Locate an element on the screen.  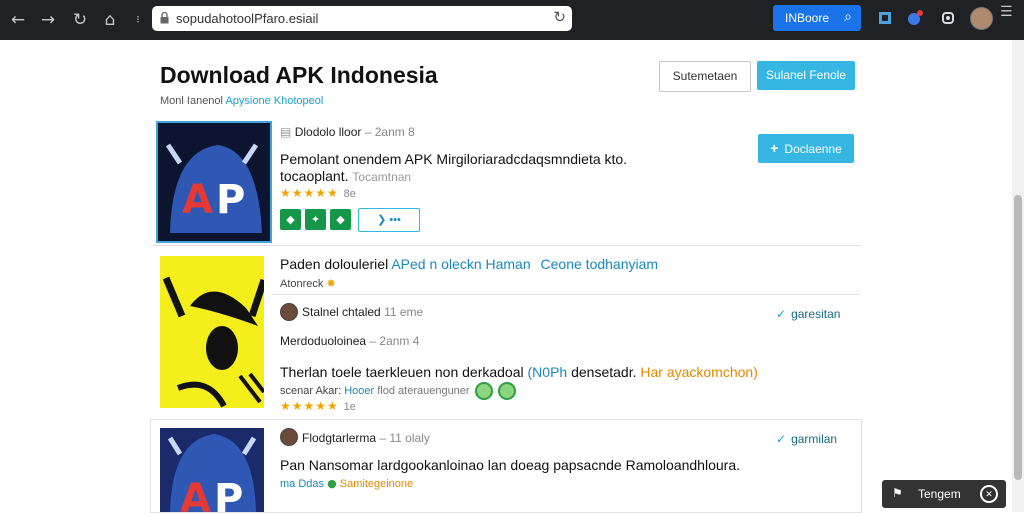
app-description-line2-text: tocaoplant. is located at coordinates (314, 176).